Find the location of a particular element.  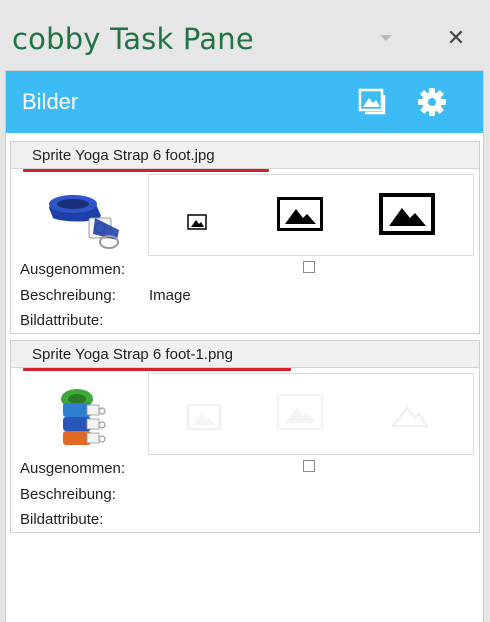

task-pane-titlebar: cobby Task Pane ✕ is located at coordinates (245, 35).